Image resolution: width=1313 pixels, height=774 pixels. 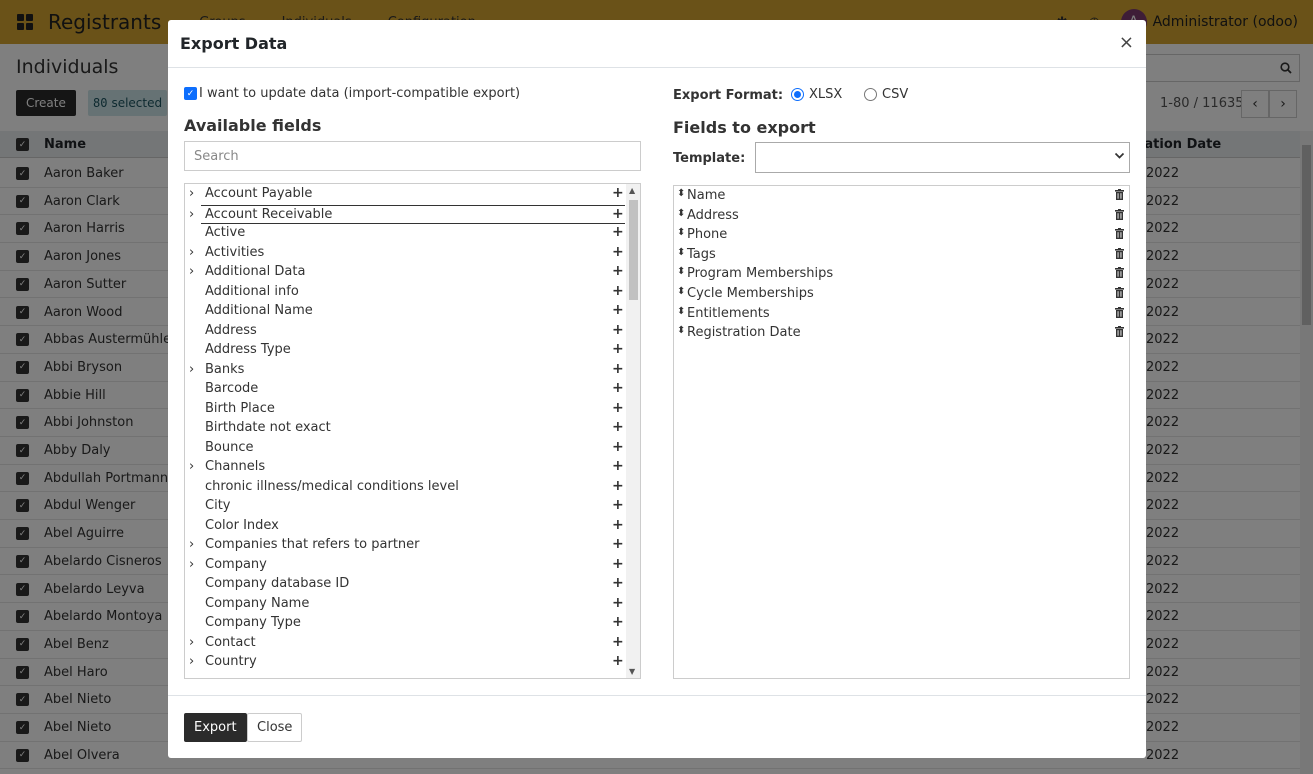 What do you see at coordinates (901, 275) in the screenshot?
I see `export-field-item: ⬍ Program Memberships` at bounding box center [901, 275].